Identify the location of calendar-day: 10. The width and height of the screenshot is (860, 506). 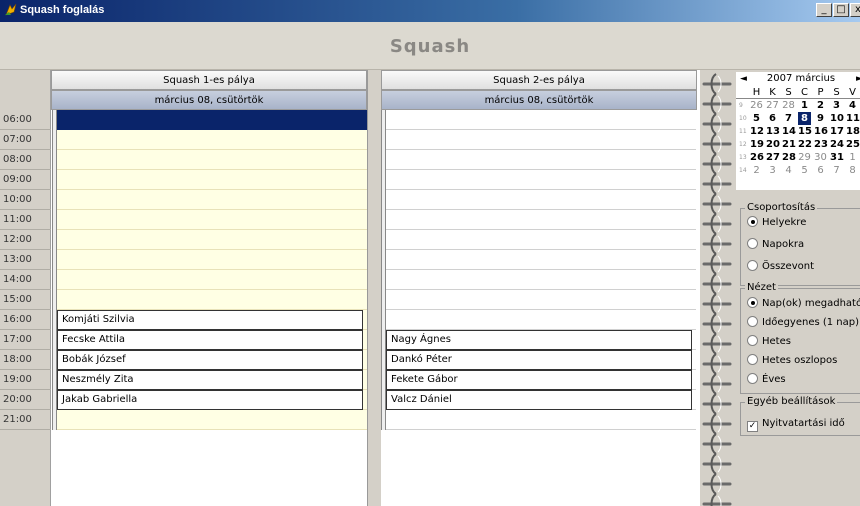
(837, 118).